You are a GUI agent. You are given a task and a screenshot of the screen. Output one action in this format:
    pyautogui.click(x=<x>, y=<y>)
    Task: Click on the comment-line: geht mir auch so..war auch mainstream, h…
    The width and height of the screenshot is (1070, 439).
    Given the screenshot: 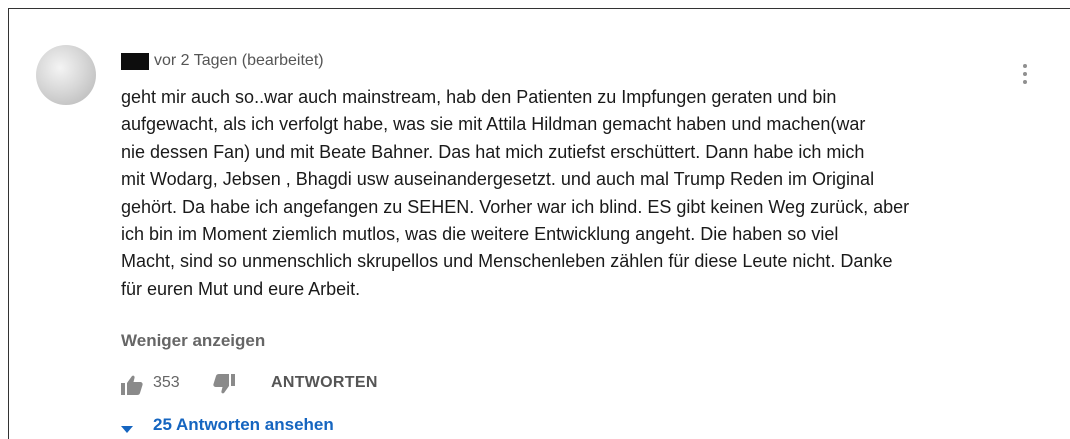 What is the action you would take?
    pyautogui.click(x=479, y=97)
    